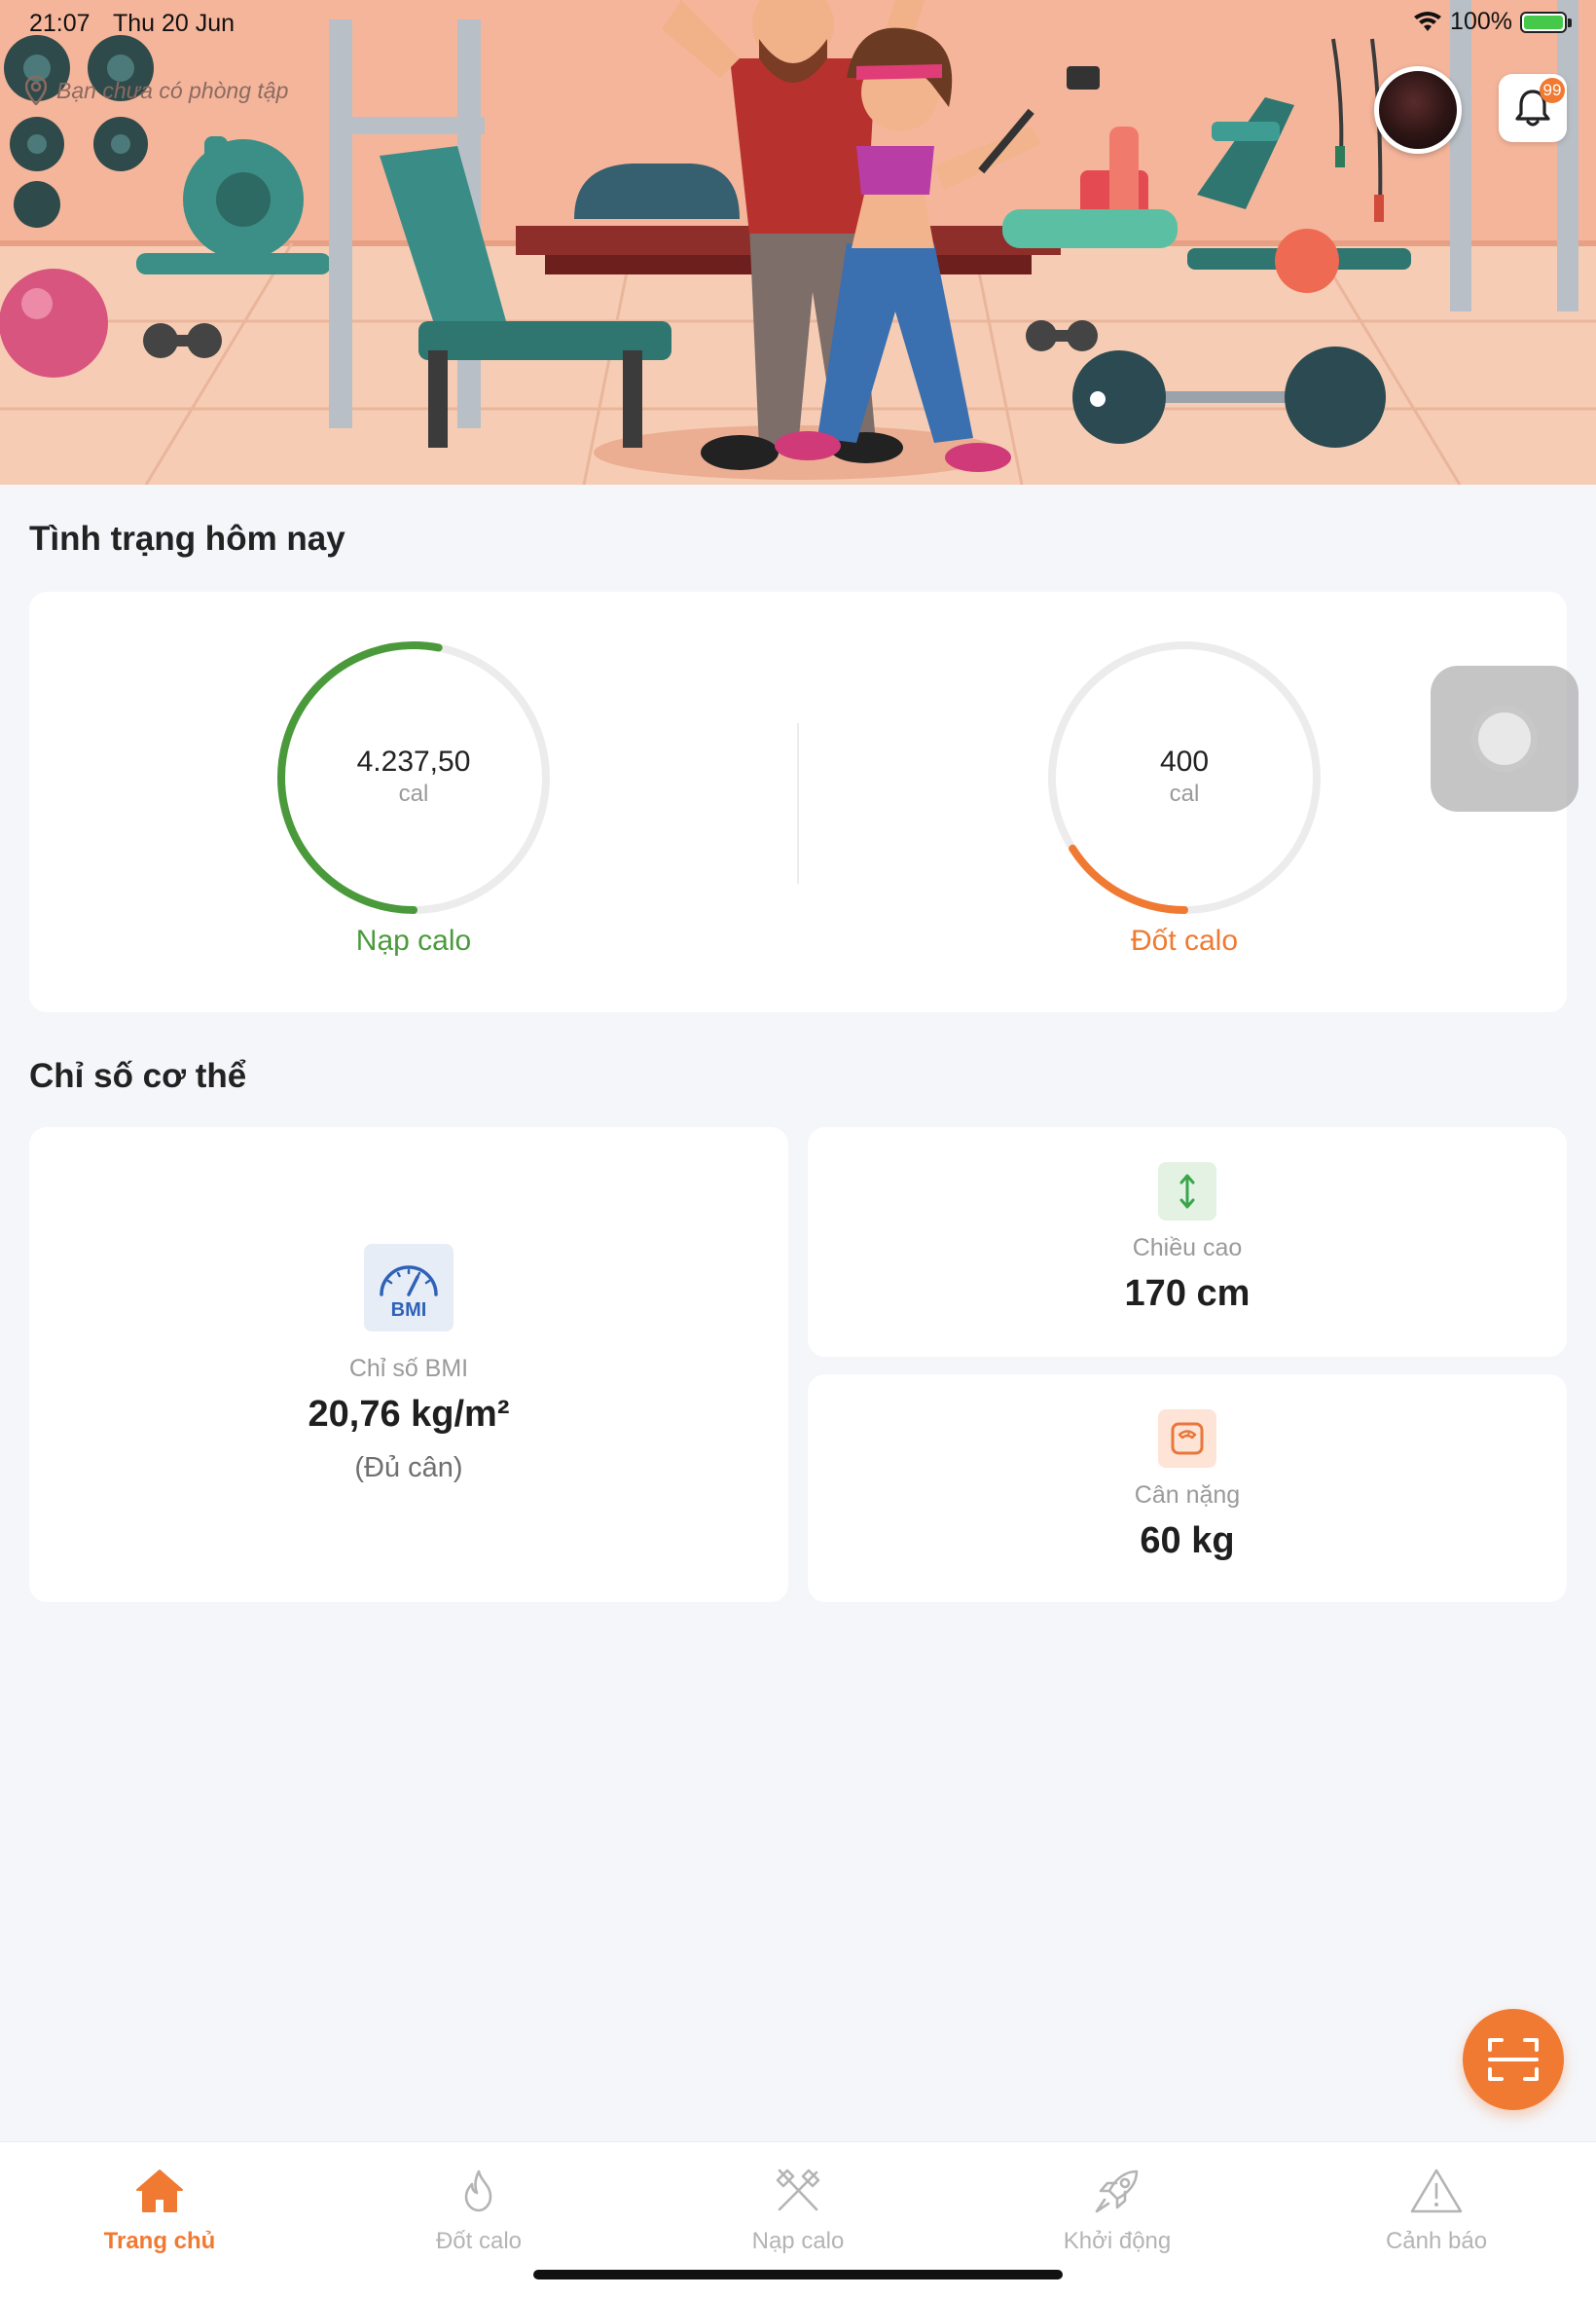  Describe the element at coordinates (798, 2190) in the screenshot. I see `fork-knife-icon` at that location.